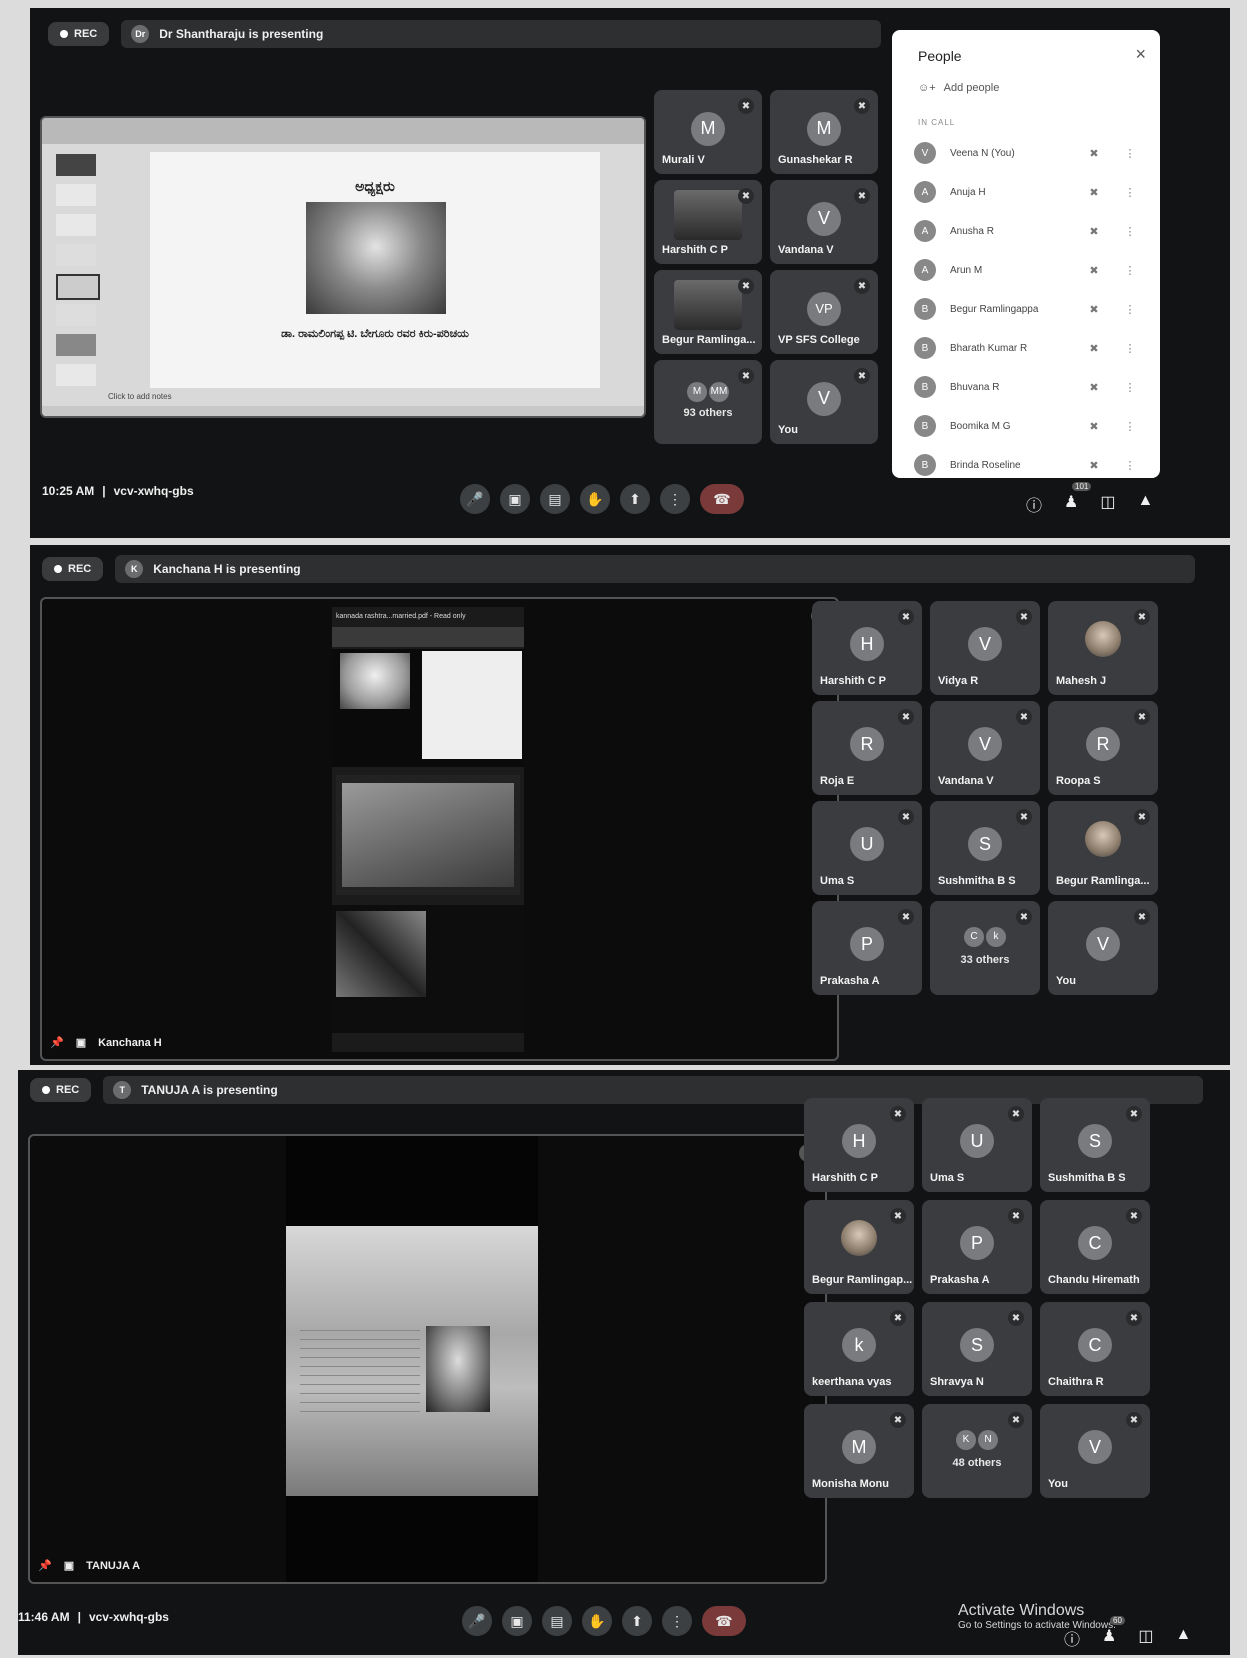 The width and height of the screenshot is (1247, 1658). What do you see at coordinates (977, 1451) in the screenshot?
I see `participant-tile: K N 48 others ✖` at bounding box center [977, 1451].